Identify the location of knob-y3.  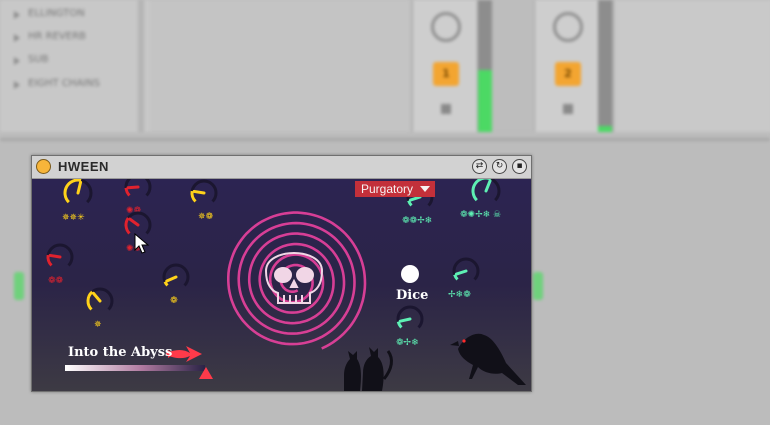
(176, 277).